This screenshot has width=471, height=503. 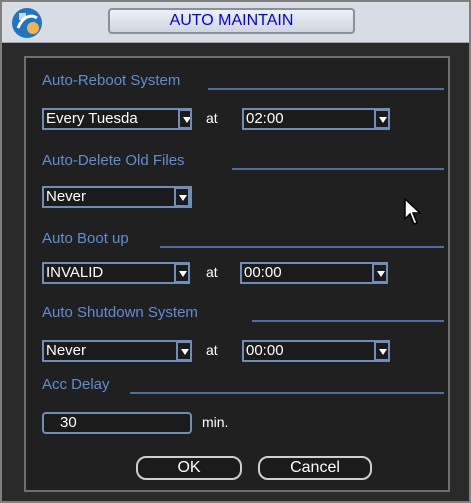 I want to click on mouse-cursor-icon, so click(x=413, y=211).